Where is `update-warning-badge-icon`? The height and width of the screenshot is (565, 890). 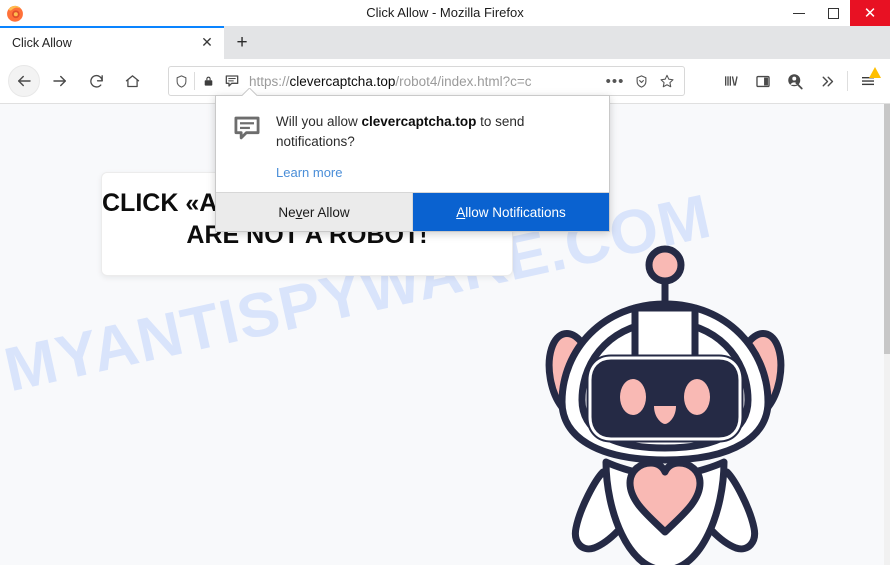 update-warning-badge-icon is located at coordinates (875, 72).